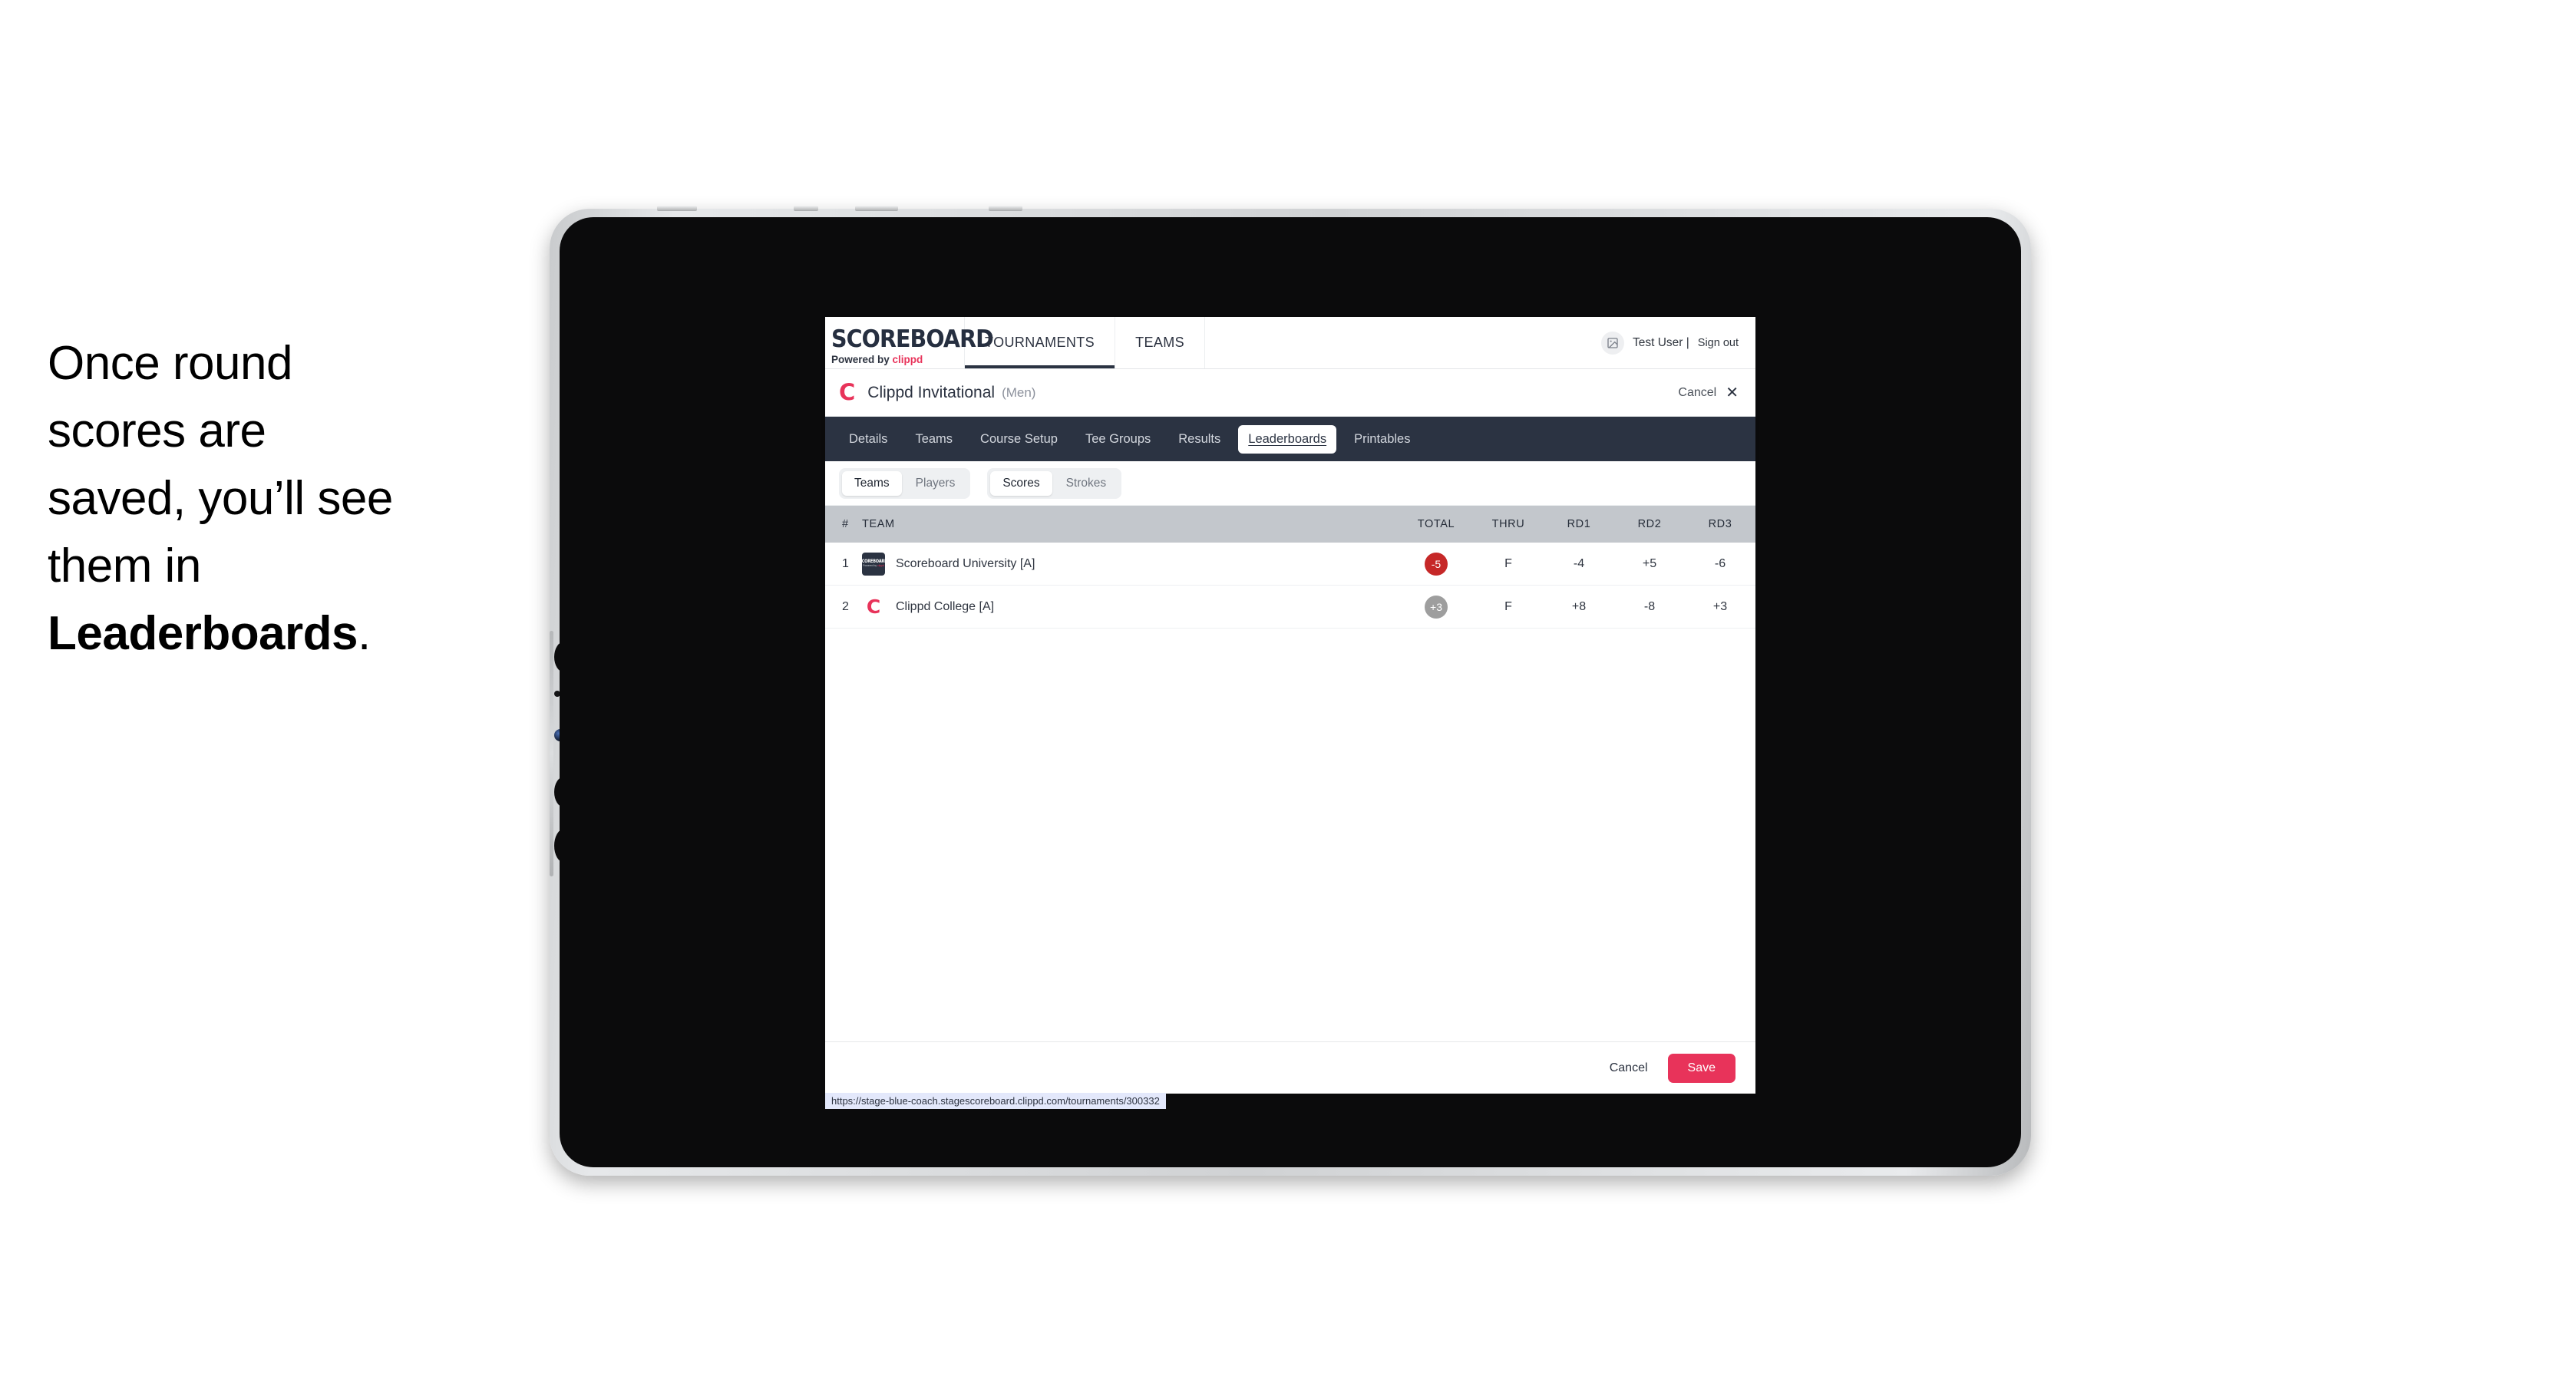  Describe the element at coordinates (862, 359) in the screenshot. I see `logo-tagline-prefix: Powered by` at that location.